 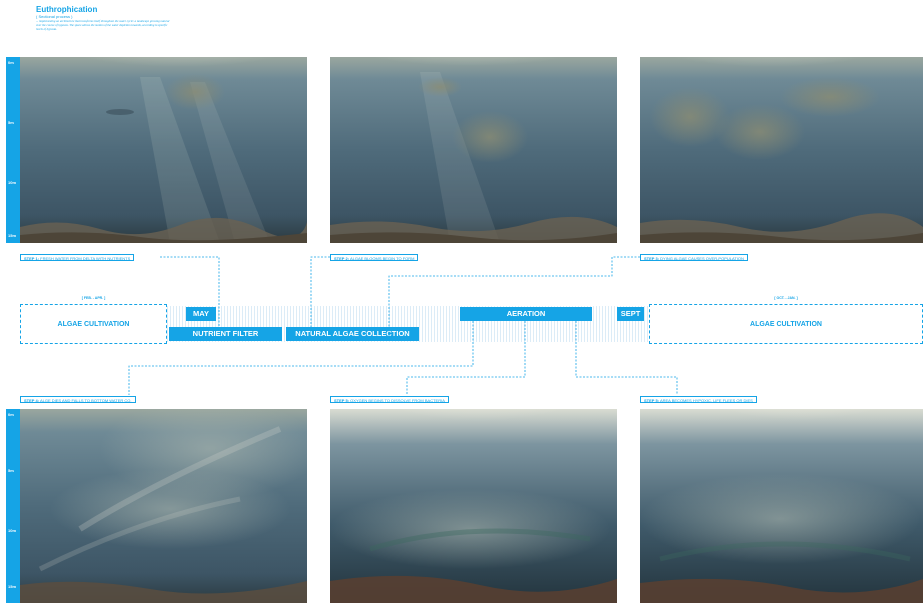 What do you see at coordinates (93, 298) in the screenshot?
I see `date-range-left: [ FEB. - APR. ]` at bounding box center [93, 298].